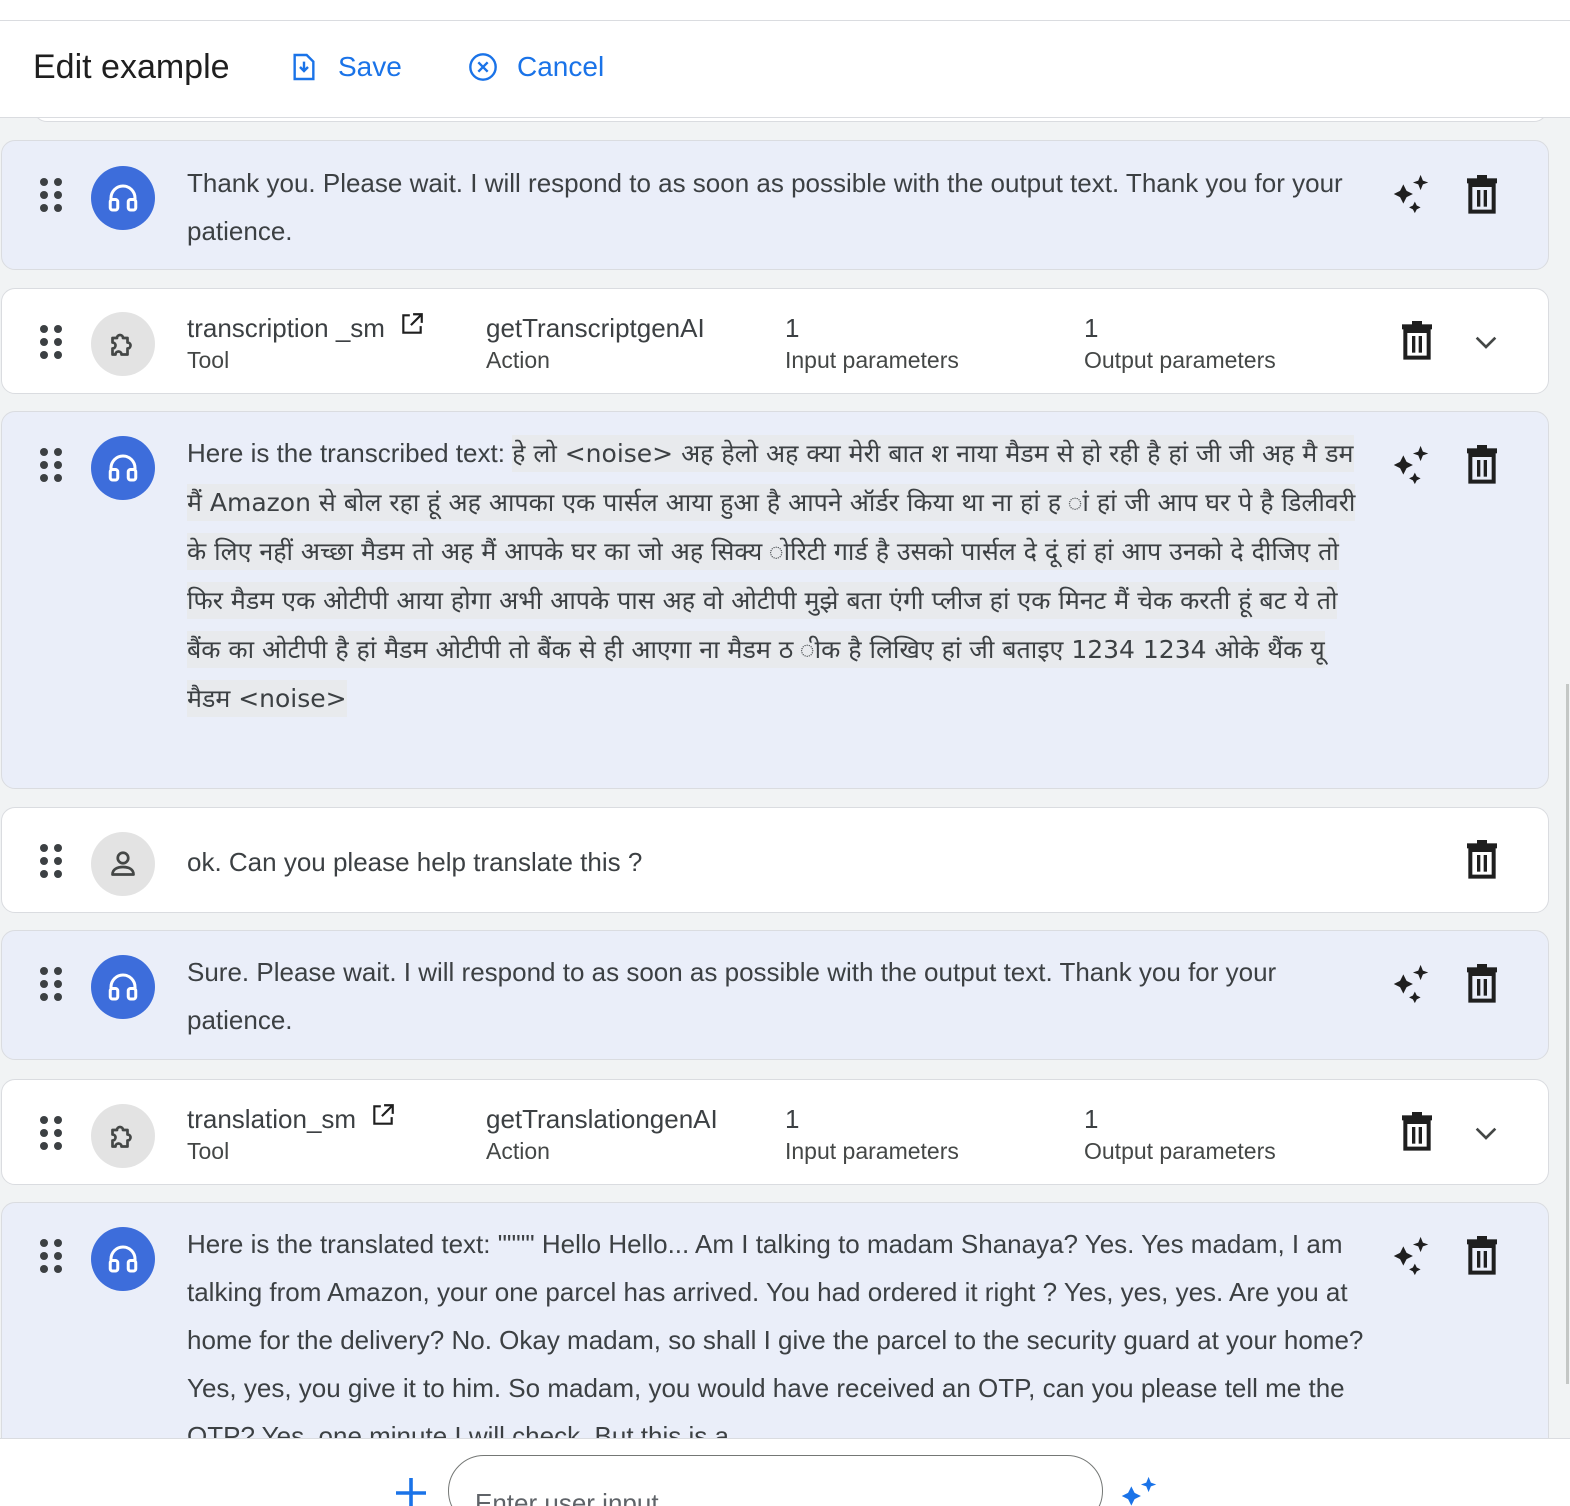 This screenshot has height=1506, width=1570. I want to click on tool-column: translation_sm Tool, so click(291, 1134).